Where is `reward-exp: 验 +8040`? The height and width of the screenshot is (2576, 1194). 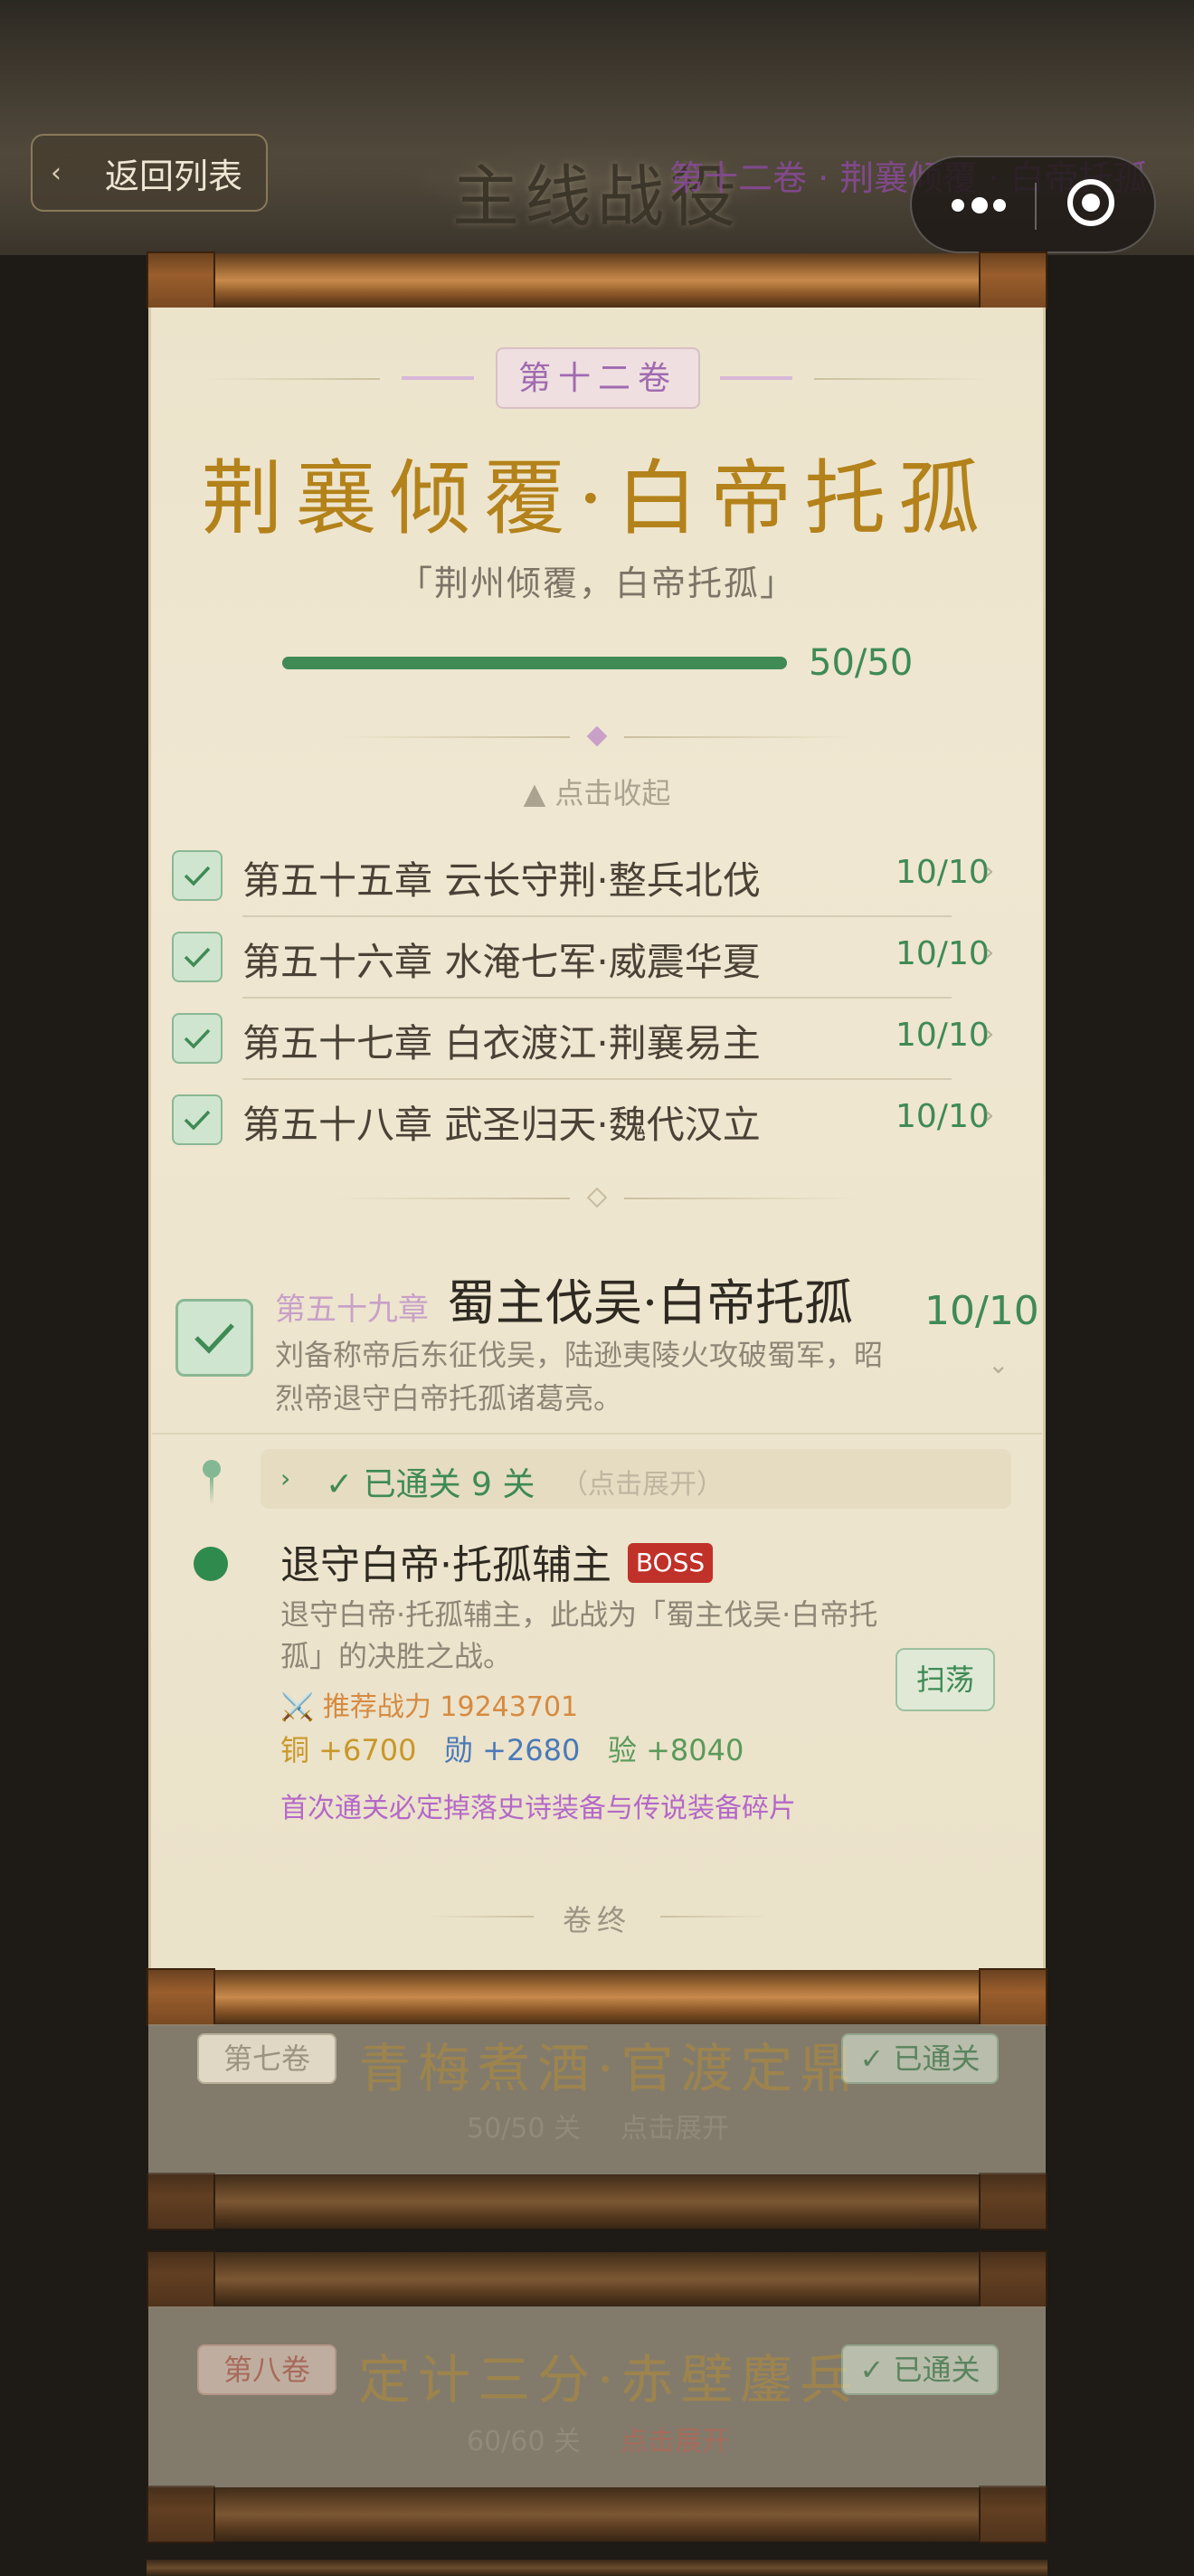
reward-exp: 验 +8040 is located at coordinates (675, 1750).